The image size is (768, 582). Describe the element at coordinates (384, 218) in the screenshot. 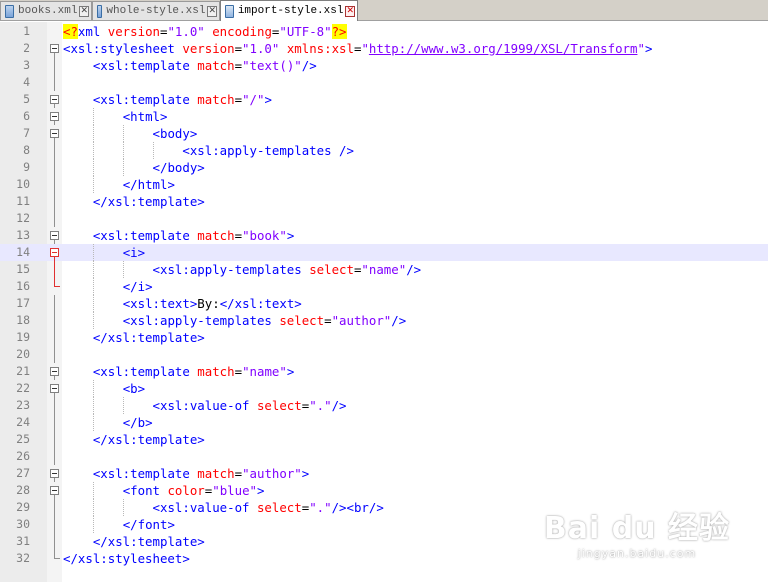

I see `code-line: 12` at that location.